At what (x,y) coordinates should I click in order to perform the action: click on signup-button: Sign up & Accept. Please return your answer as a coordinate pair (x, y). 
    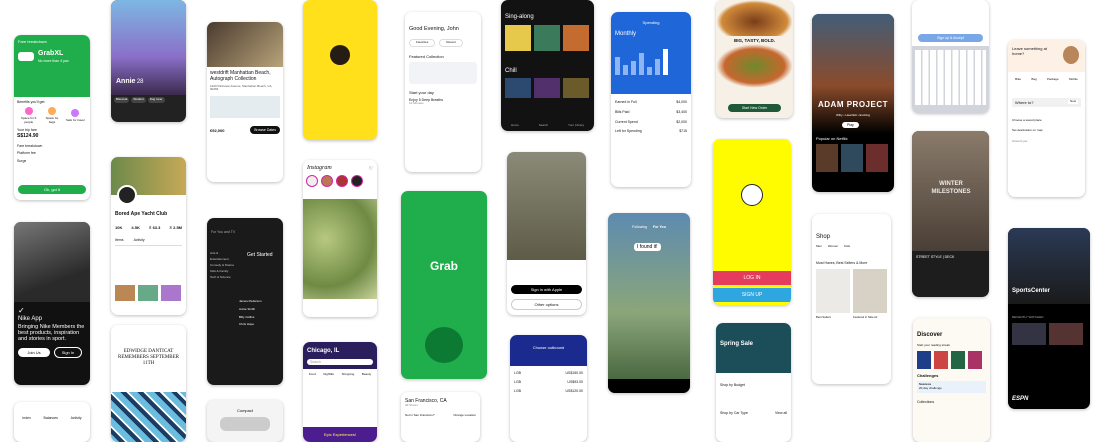
    Looking at the image, I should click on (950, 38).